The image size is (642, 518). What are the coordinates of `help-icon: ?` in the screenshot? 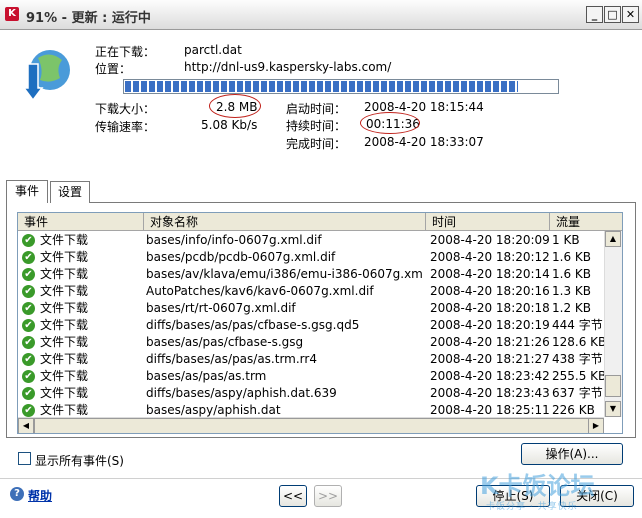 It's located at (17, 494).